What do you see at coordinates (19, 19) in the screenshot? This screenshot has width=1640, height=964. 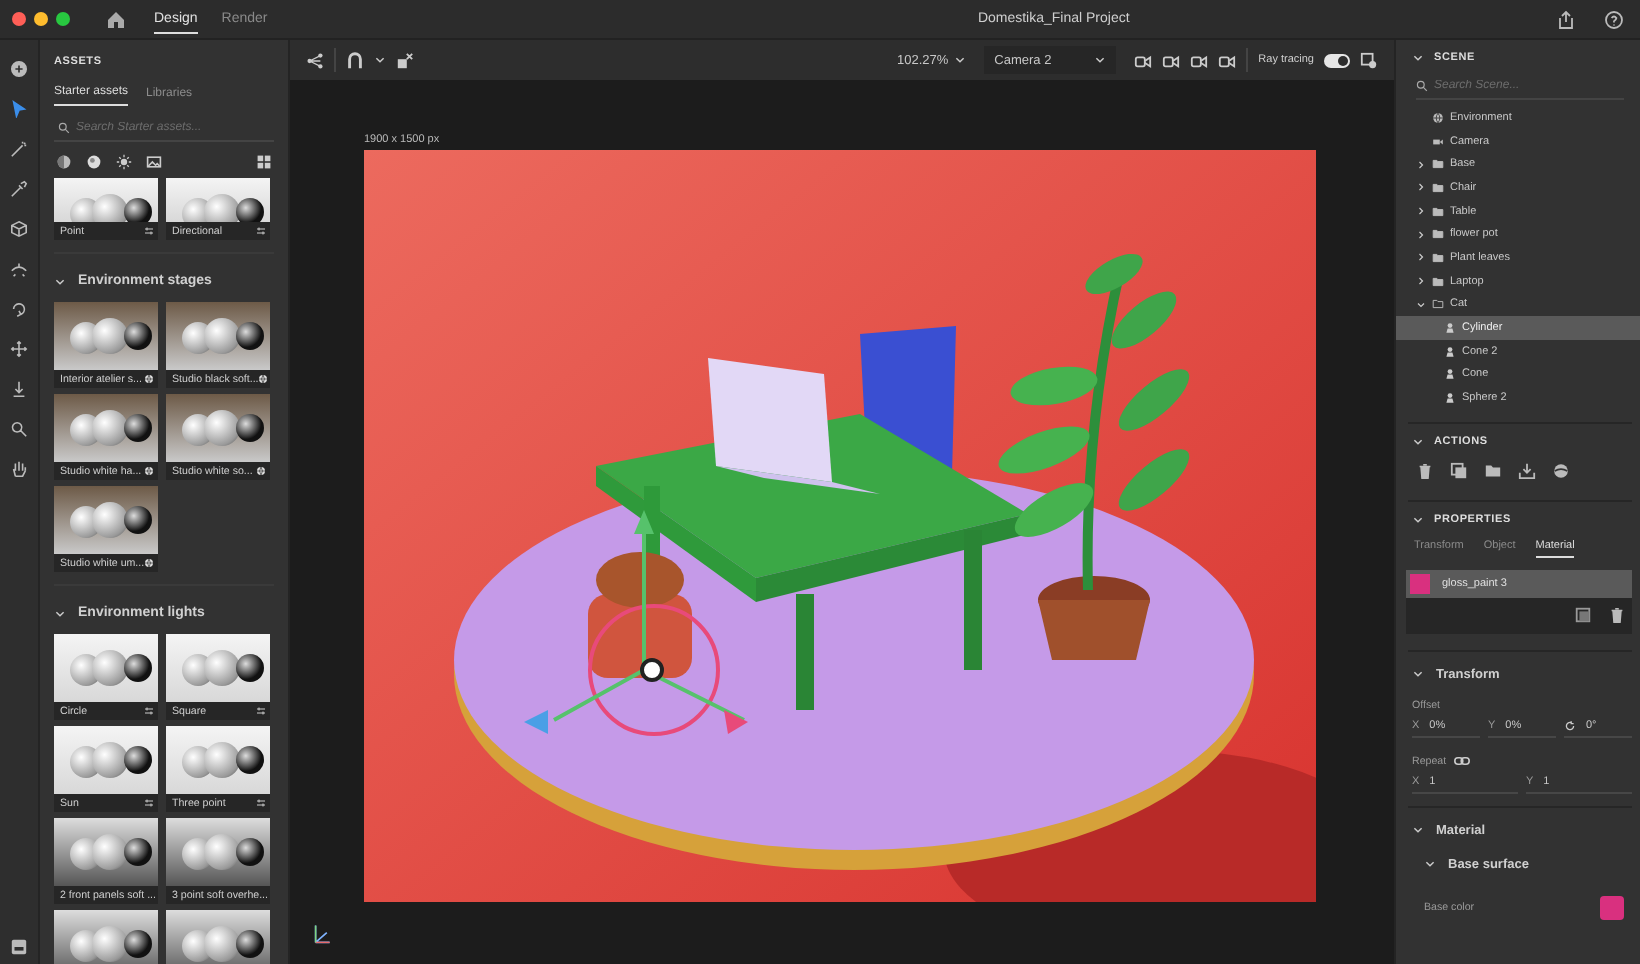 I see `close-icon` at bounding box center [19, 19].